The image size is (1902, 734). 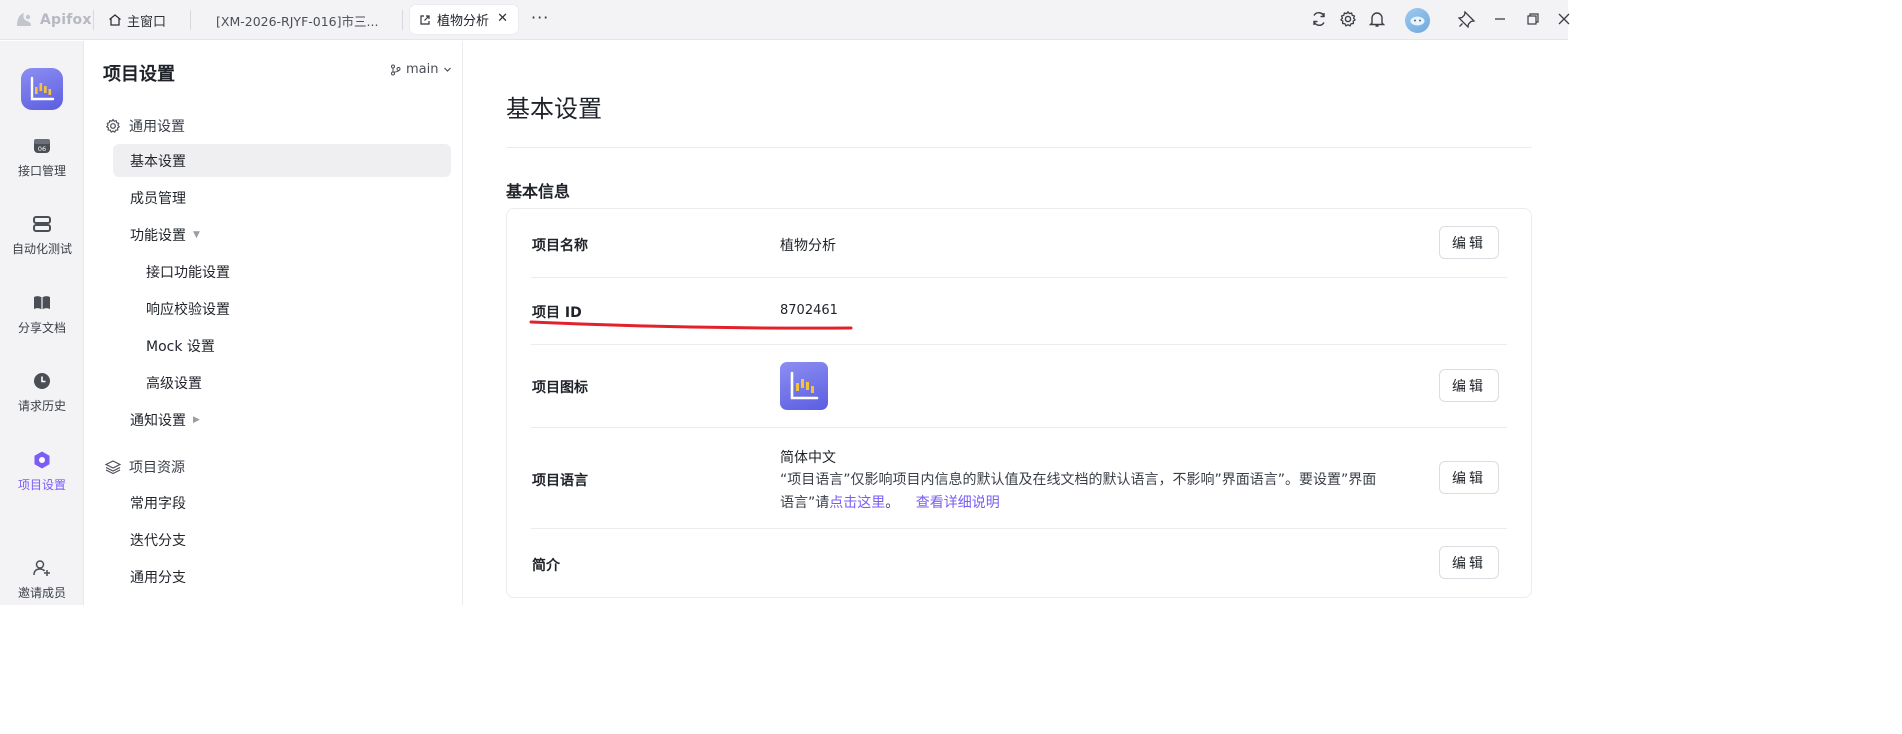 I want to click on restore-icon, so click(x=1533, y=19).